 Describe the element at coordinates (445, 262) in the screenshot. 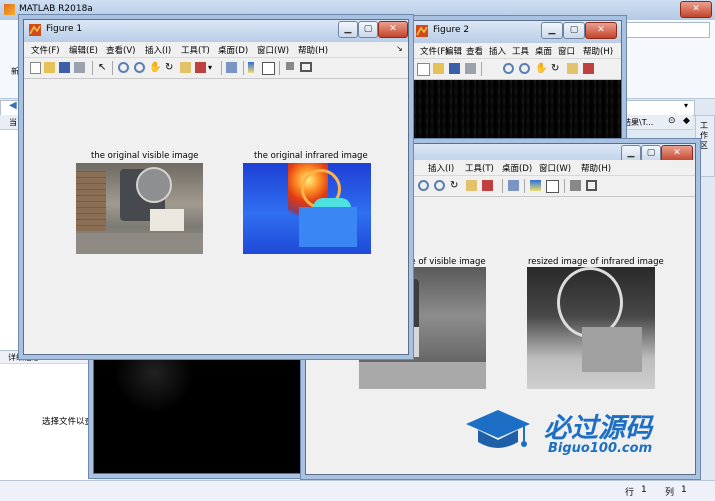

I see `figure3-caption-visible: ge of visible image` at that location.